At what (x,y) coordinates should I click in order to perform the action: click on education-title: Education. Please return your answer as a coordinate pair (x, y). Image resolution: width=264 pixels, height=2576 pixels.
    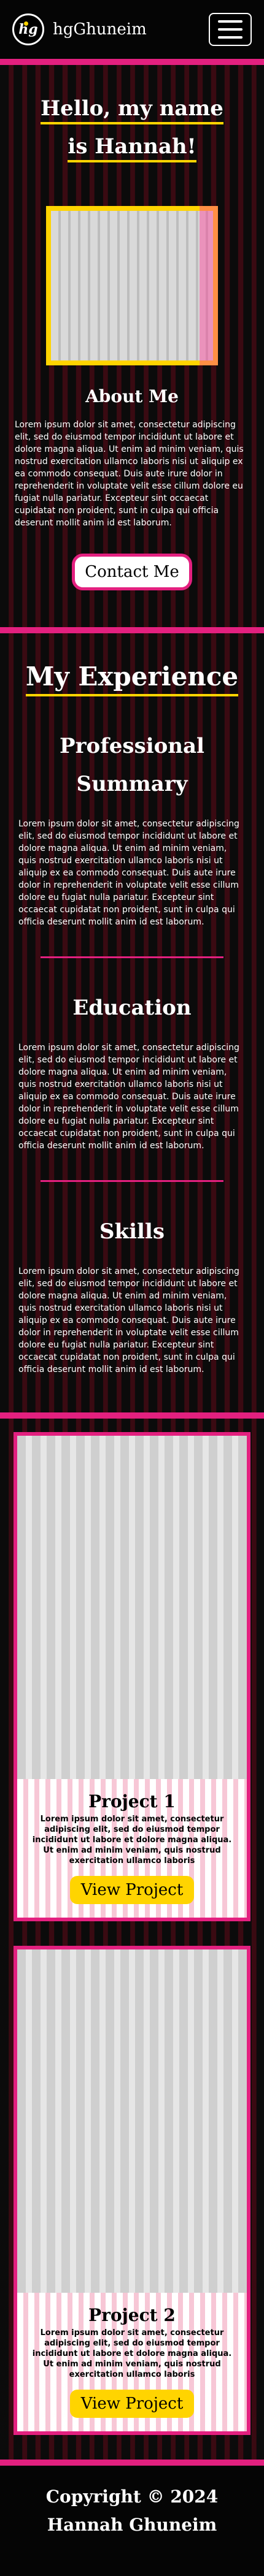
    Looking at the image, I should click on (132, 1008).